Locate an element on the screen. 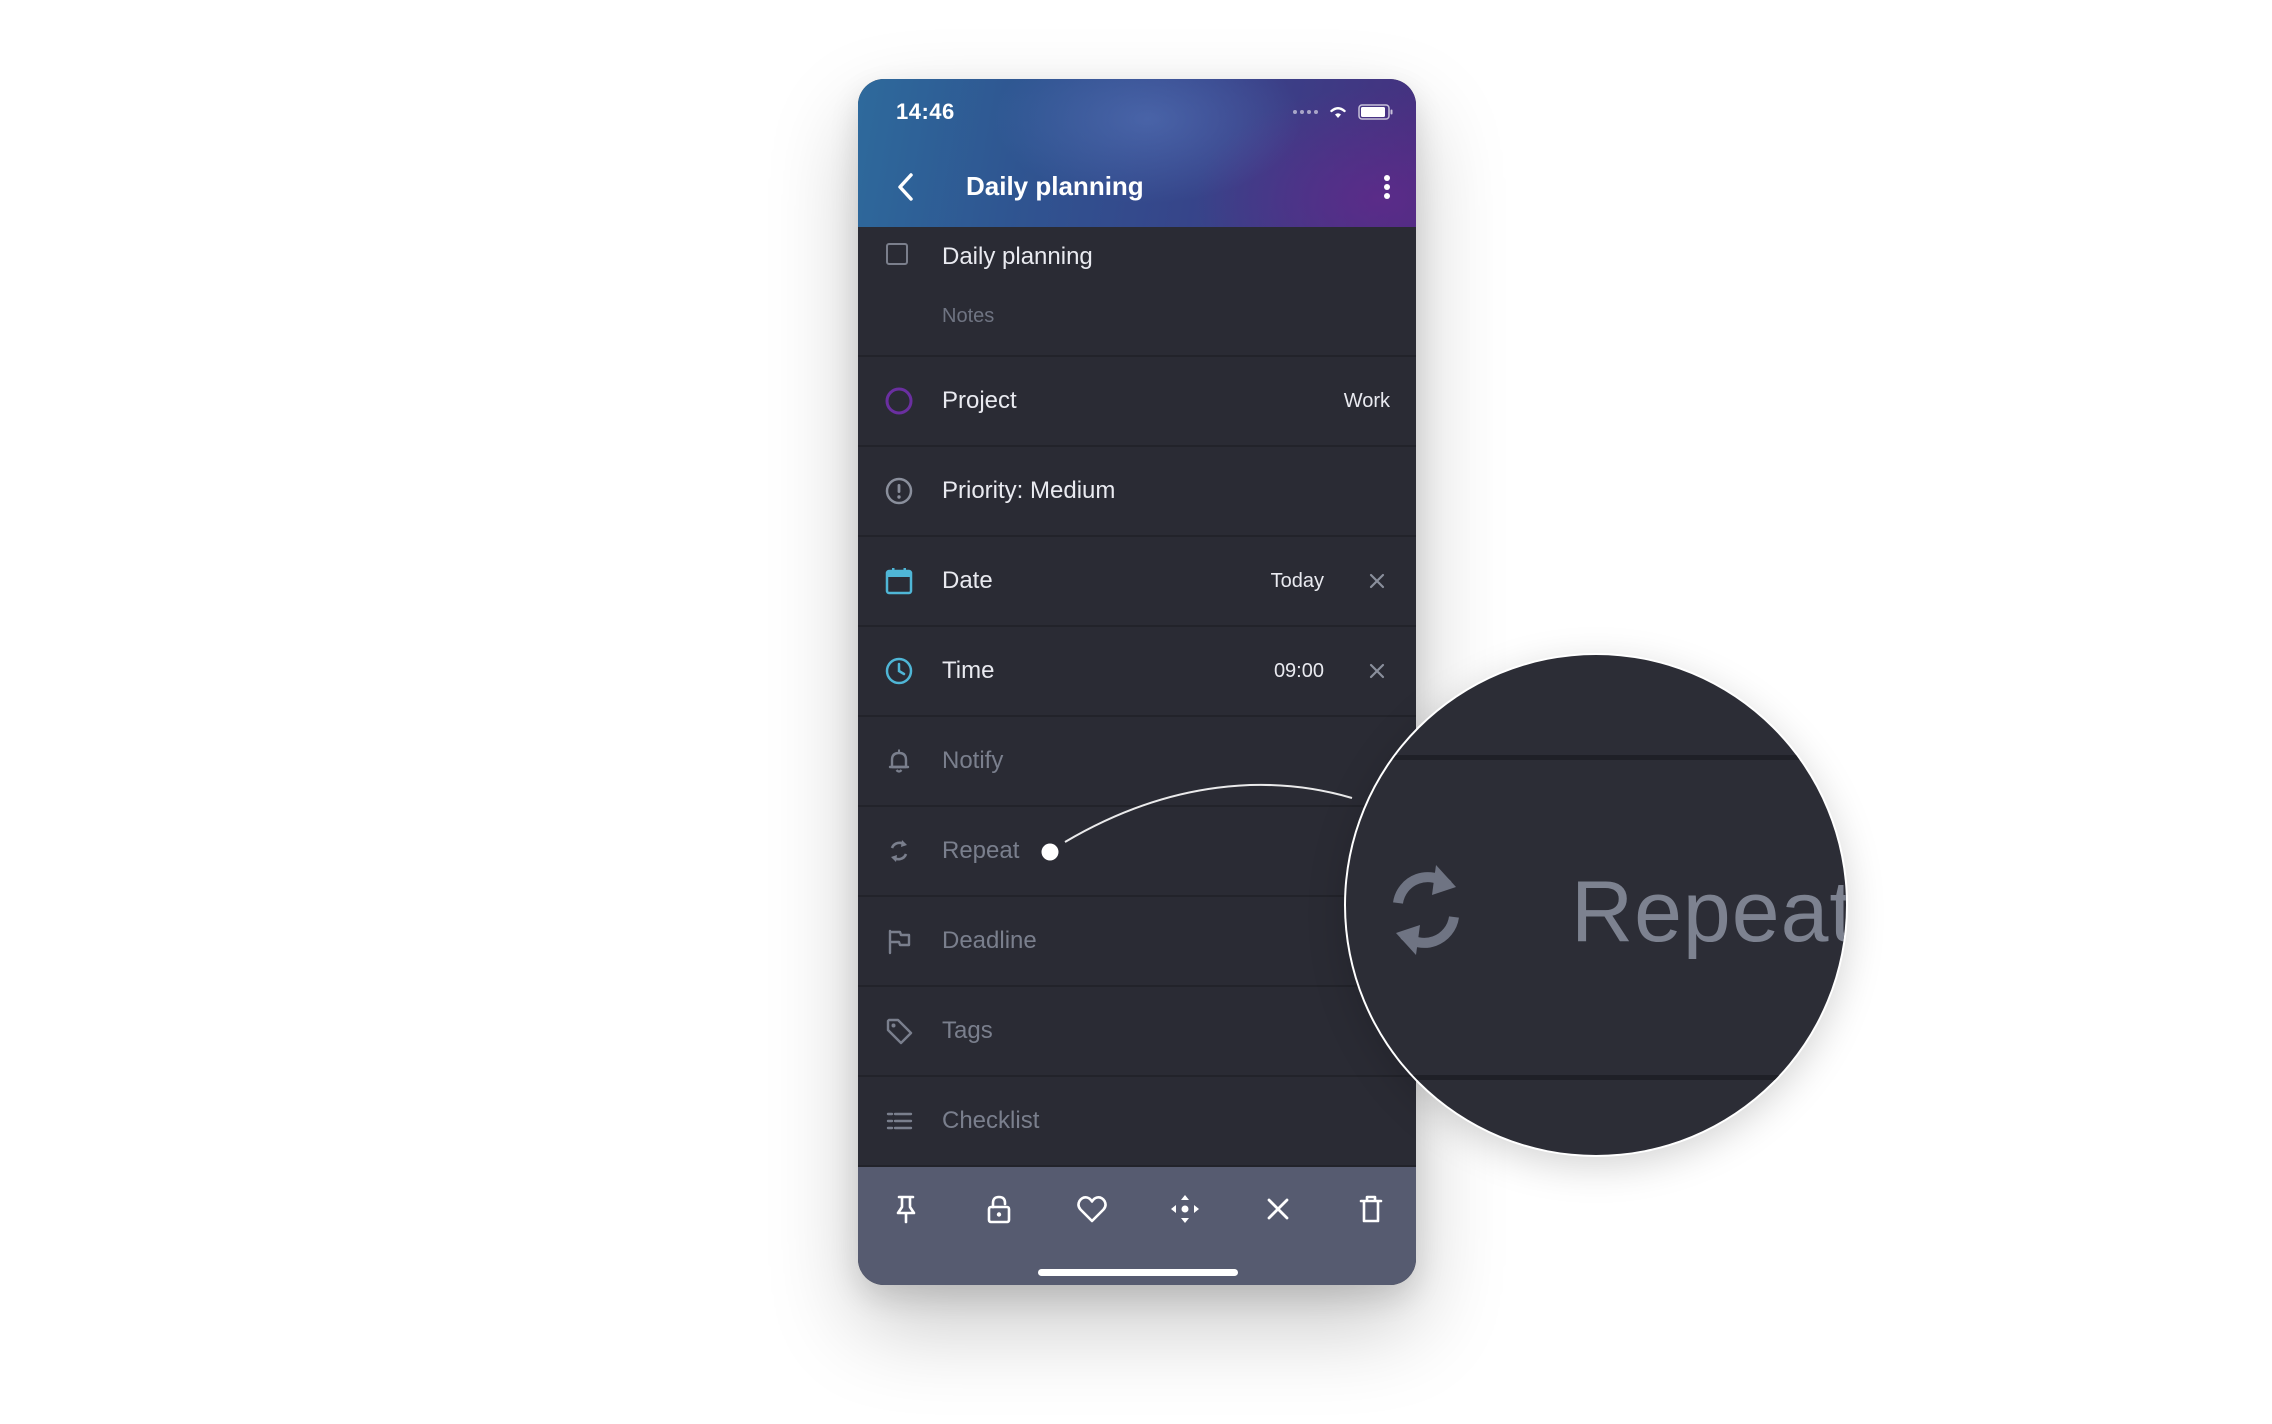  row-repeat: Repeat is located at coordinates (1137, 852).